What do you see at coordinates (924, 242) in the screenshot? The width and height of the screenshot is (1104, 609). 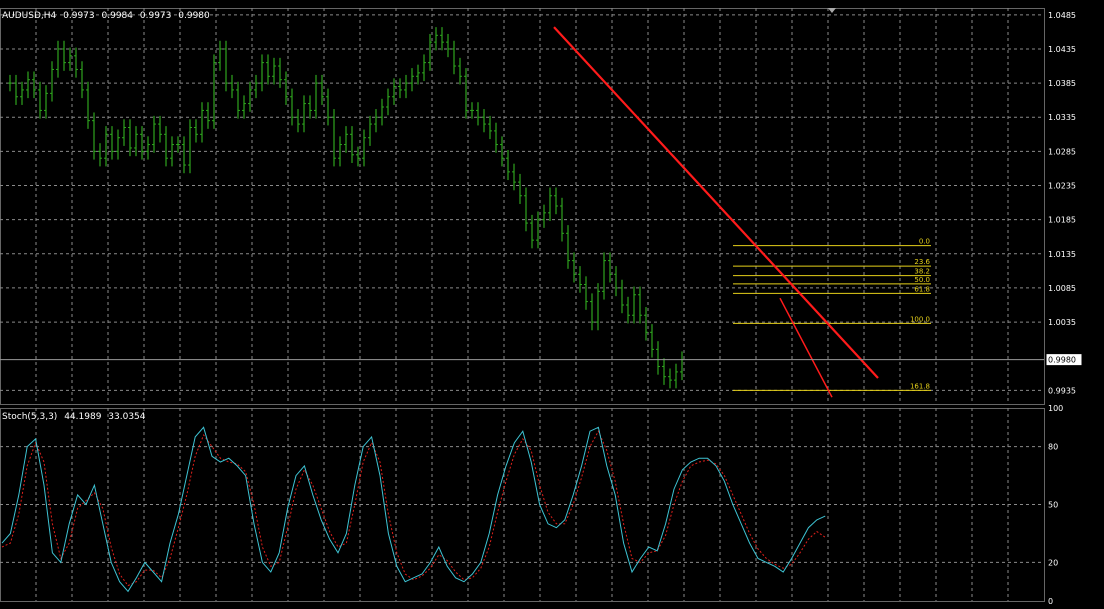 I see `fibo-level-label: 0.0` at bounding box center [924, 242].